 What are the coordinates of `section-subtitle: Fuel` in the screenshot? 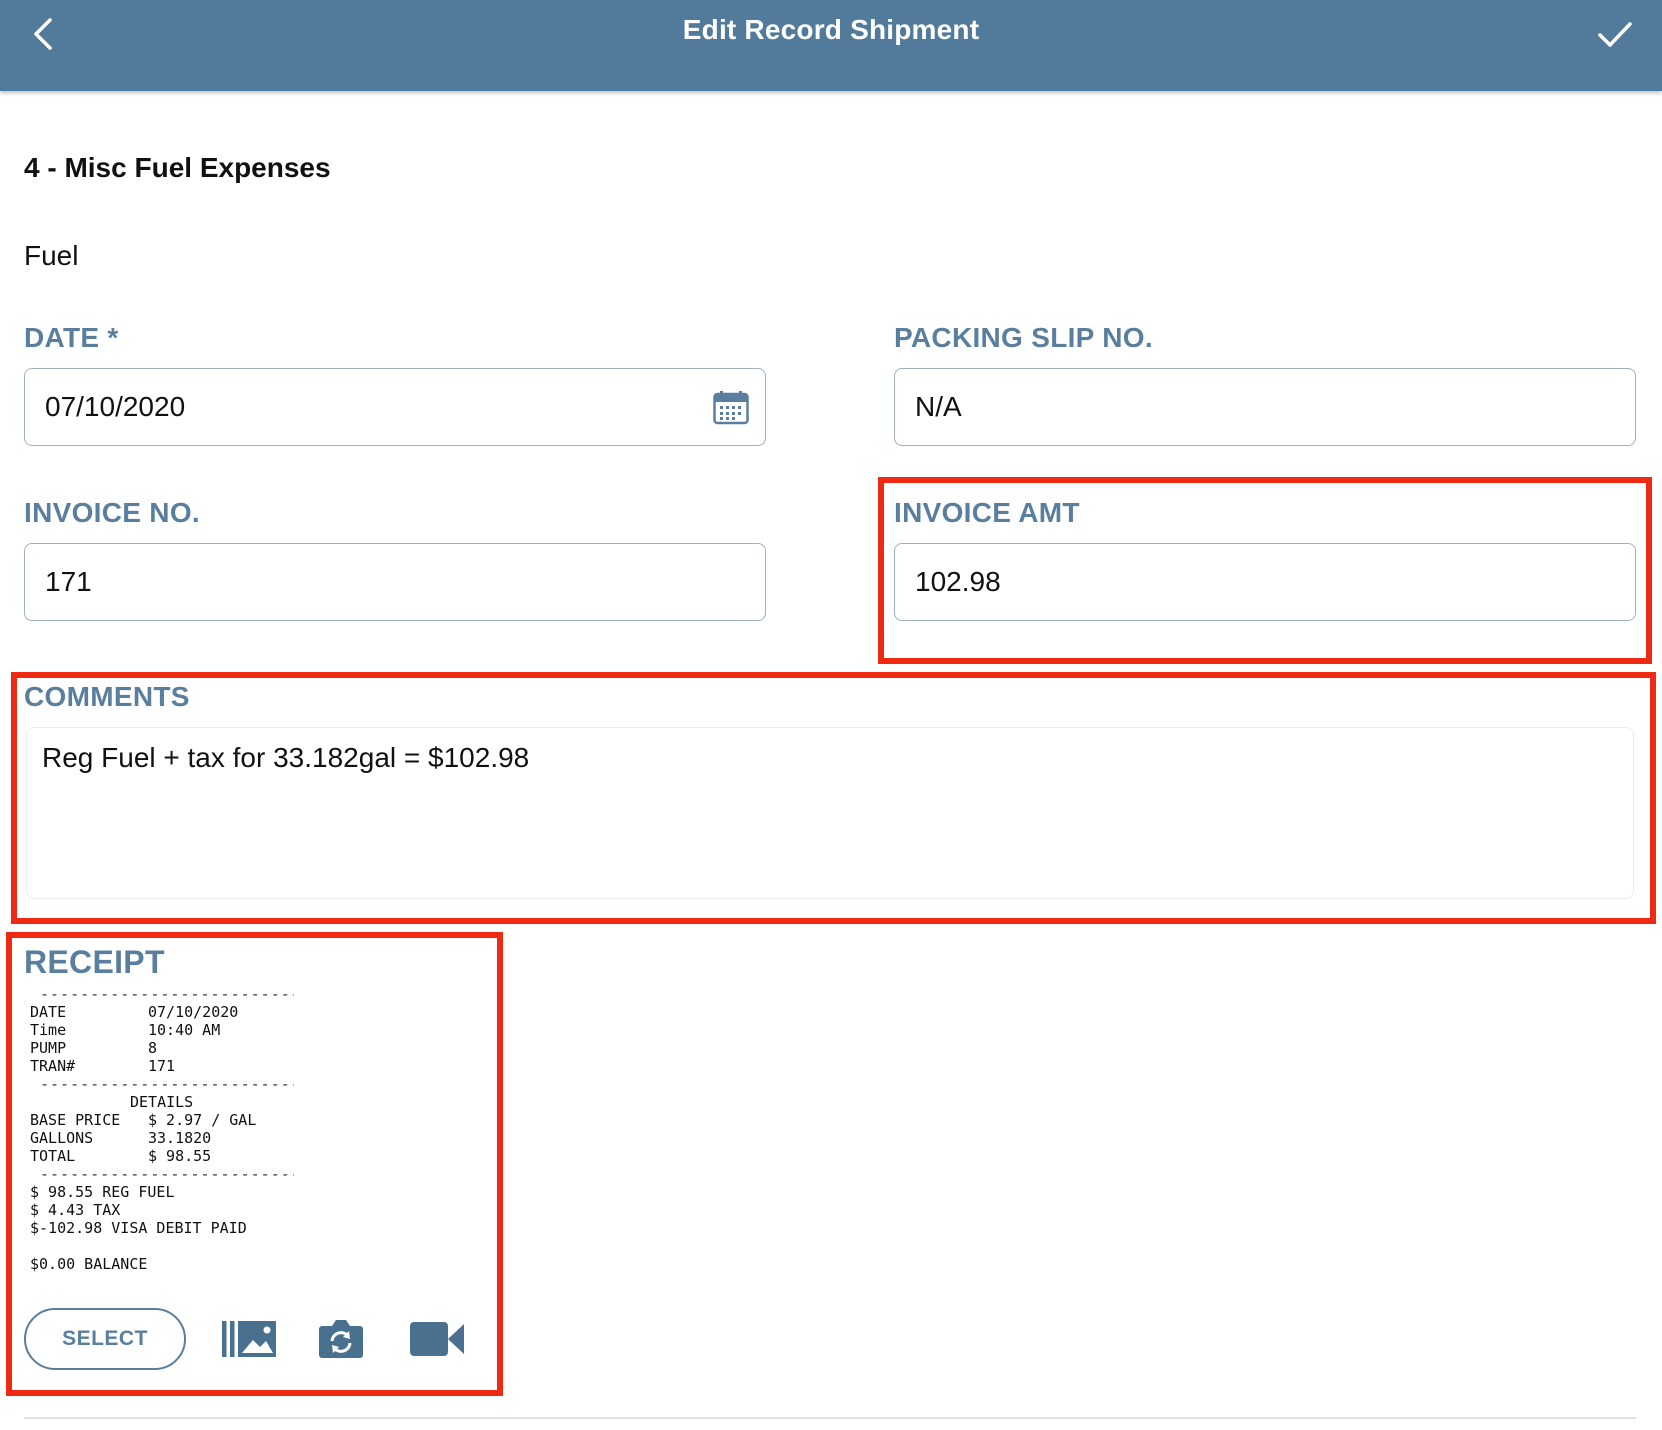 It's located at (51, 255).